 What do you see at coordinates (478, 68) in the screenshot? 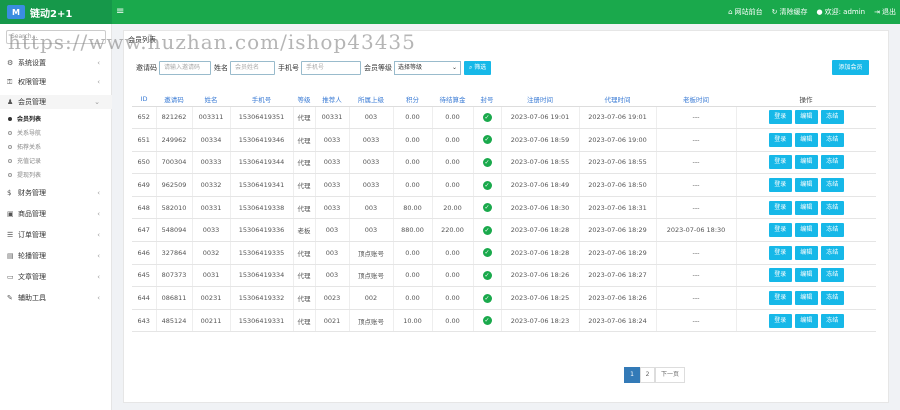
I see `filter-button: ⌕ 筛选` at bounding box center [478, 68].